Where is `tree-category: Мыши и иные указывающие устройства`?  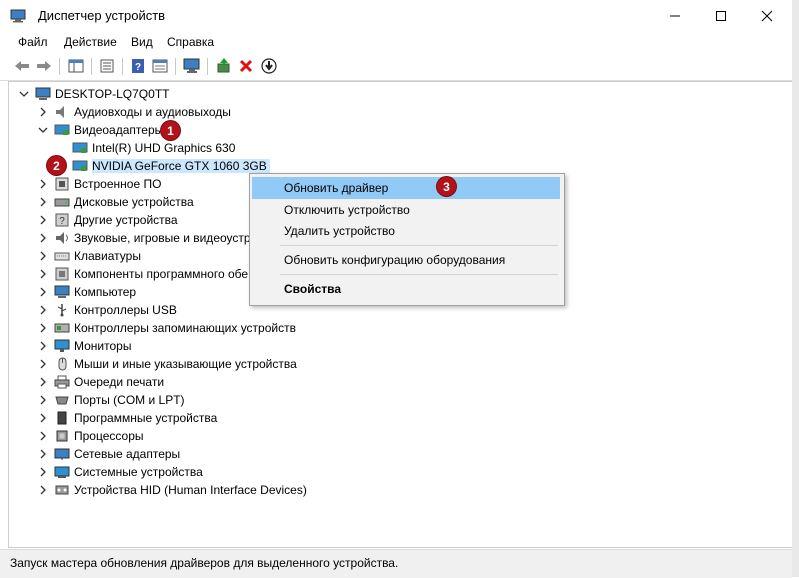 tree-category: Мыши и иные указывающие устройства is located at coordinates (166, 364).